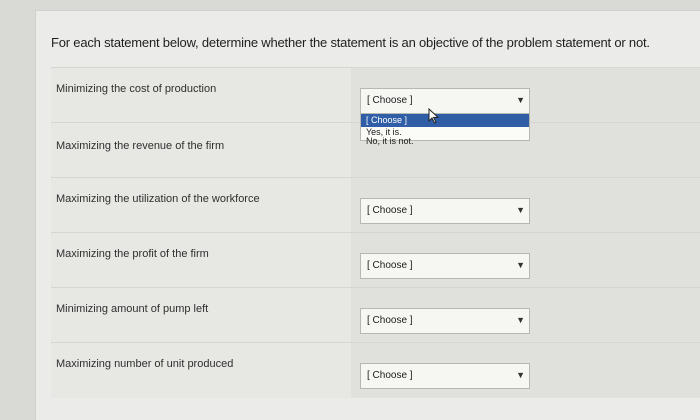  I want to click on answer-select-5: [ Choose ] ▼, so click(445, 321).